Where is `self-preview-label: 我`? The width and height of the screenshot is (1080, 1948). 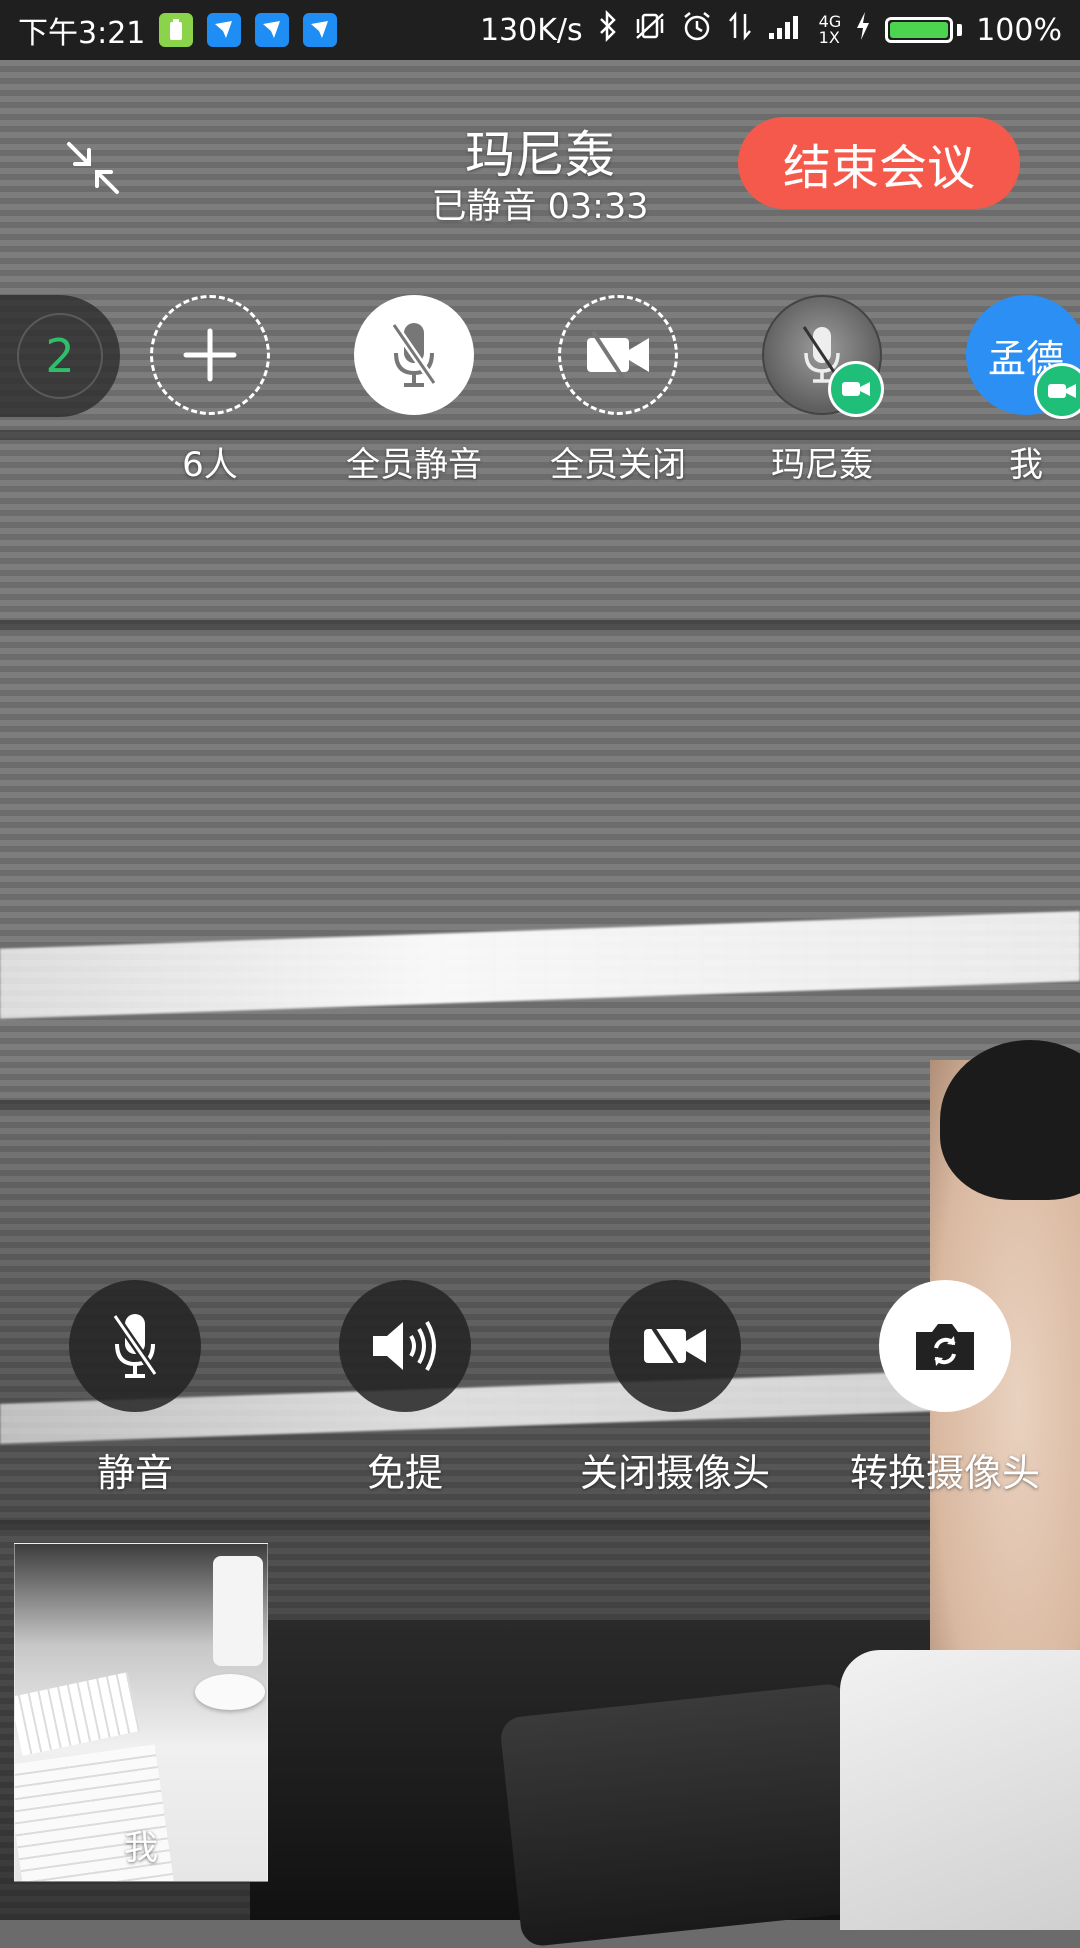 self-preview-label: 我 is located at coordinates (141, 1848).